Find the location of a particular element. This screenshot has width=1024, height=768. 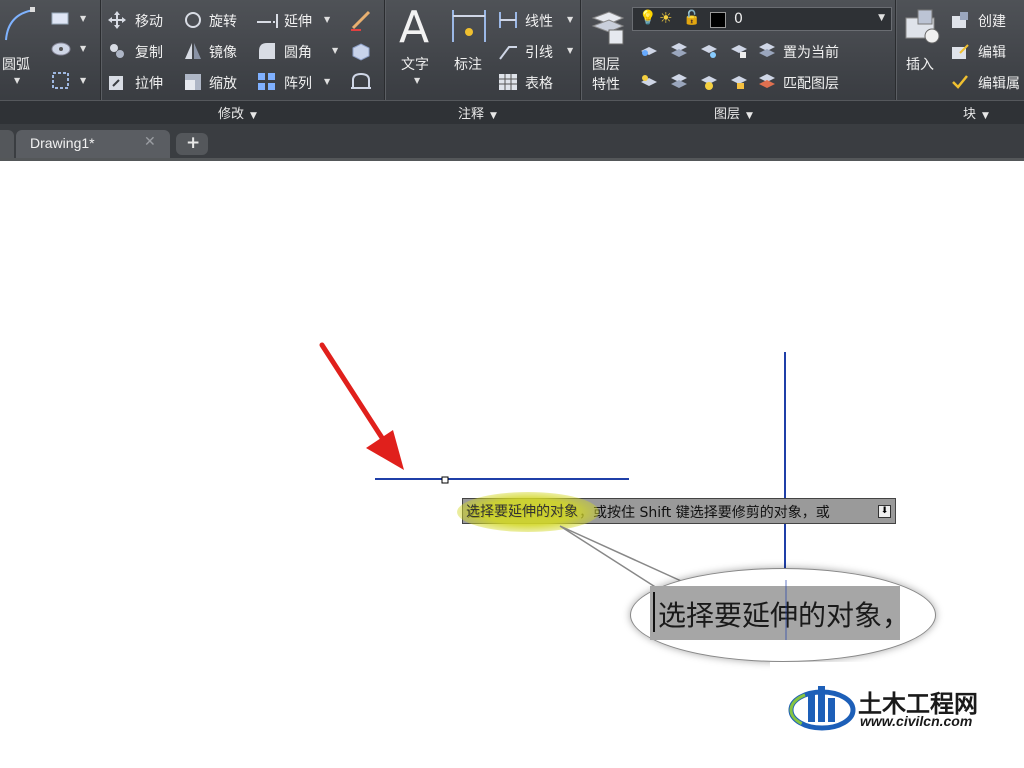

zoom-callout-text: 选择要延伸的对象， is located at coordinates (784, 615).